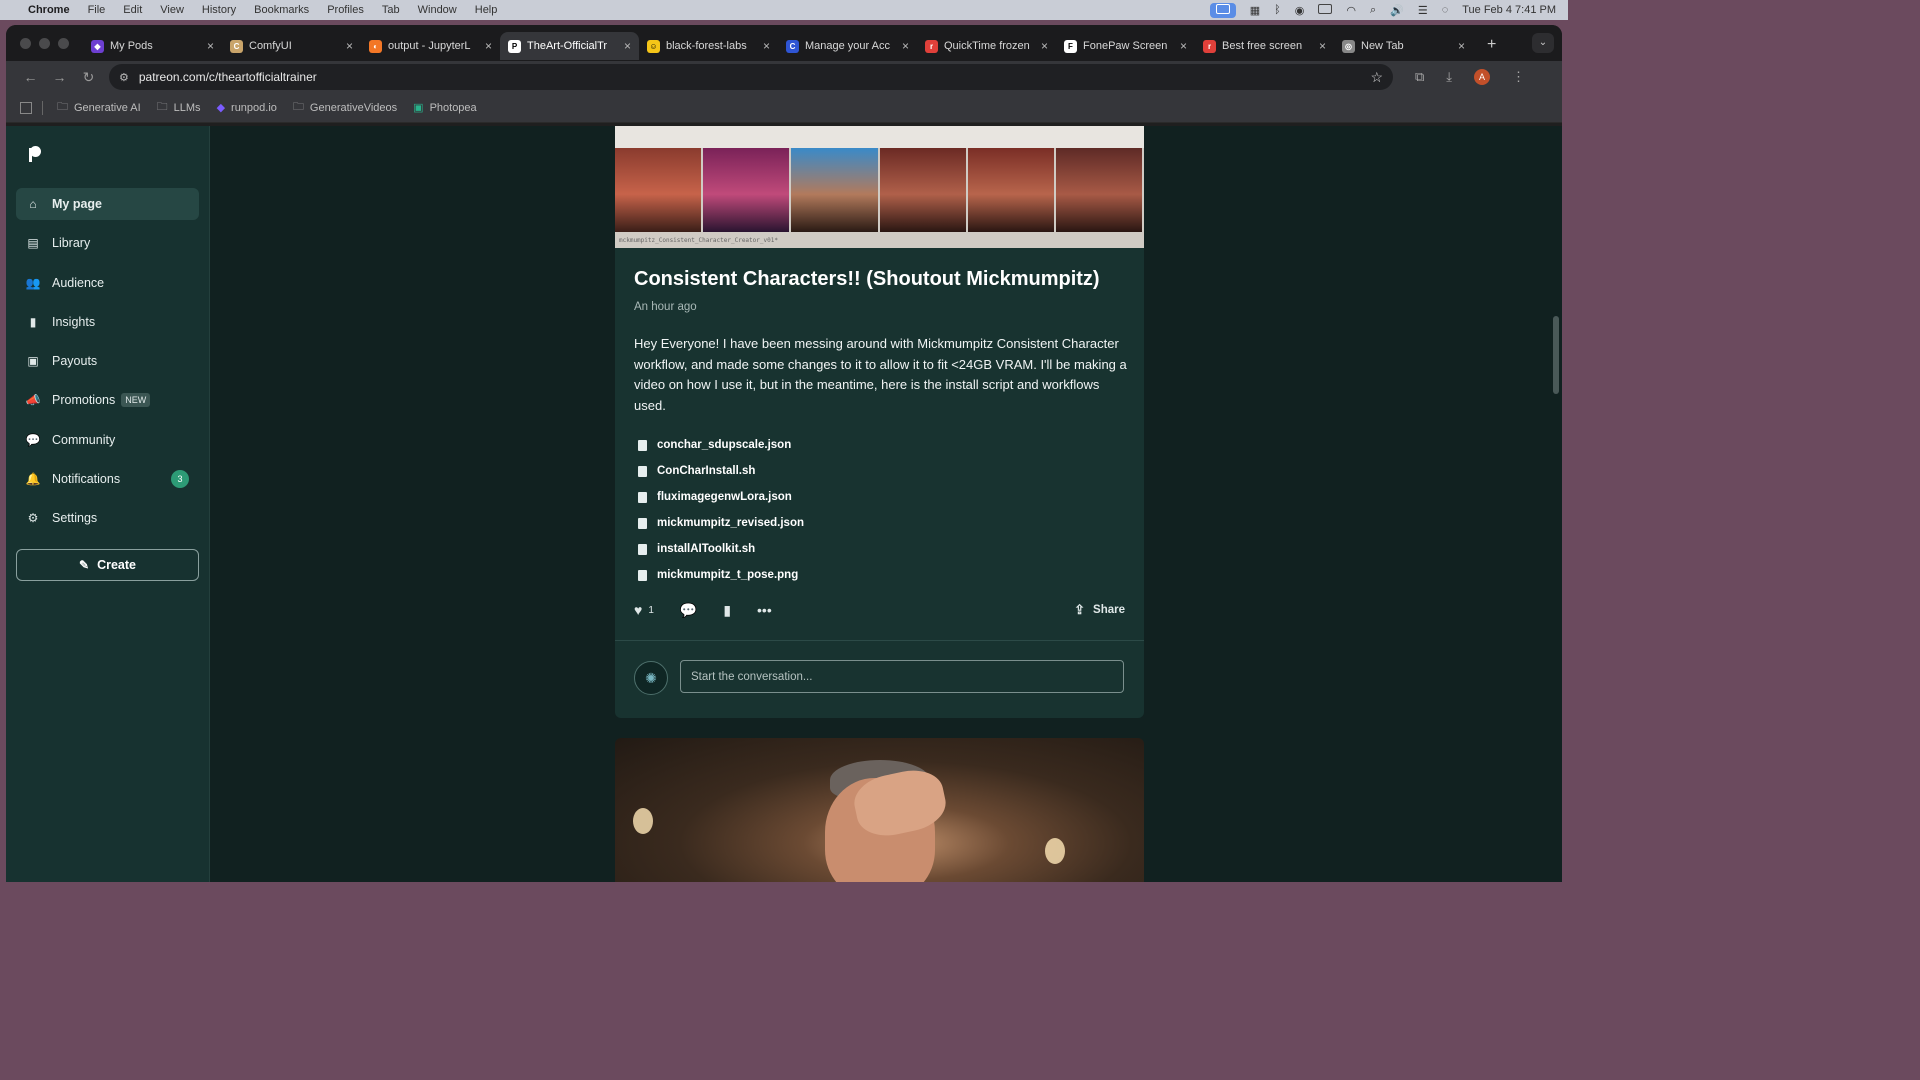  I want to click on sidebar-item-audience: 👥 Audience, so click(107, 283).